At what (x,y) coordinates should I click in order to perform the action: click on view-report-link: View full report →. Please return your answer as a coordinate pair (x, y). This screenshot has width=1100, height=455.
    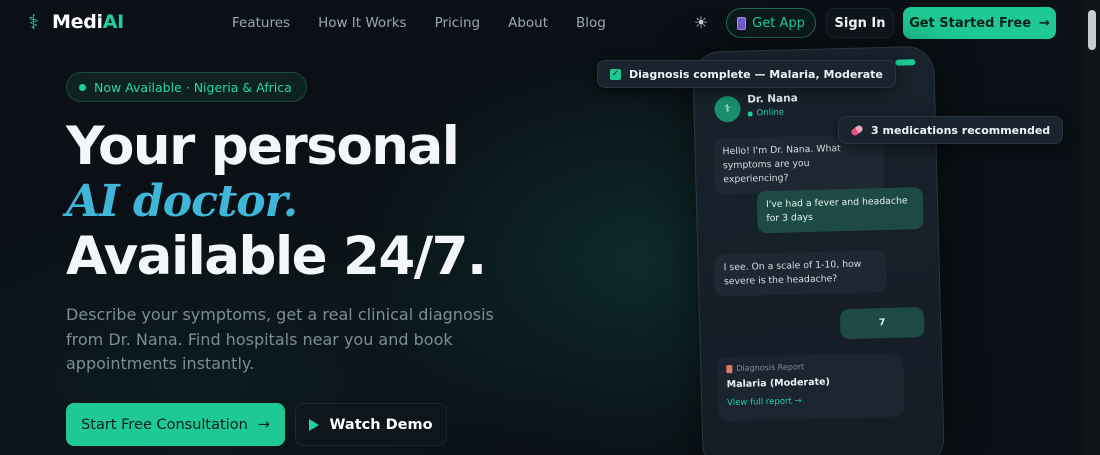
    Looking at the image, I should click on (811, 401).